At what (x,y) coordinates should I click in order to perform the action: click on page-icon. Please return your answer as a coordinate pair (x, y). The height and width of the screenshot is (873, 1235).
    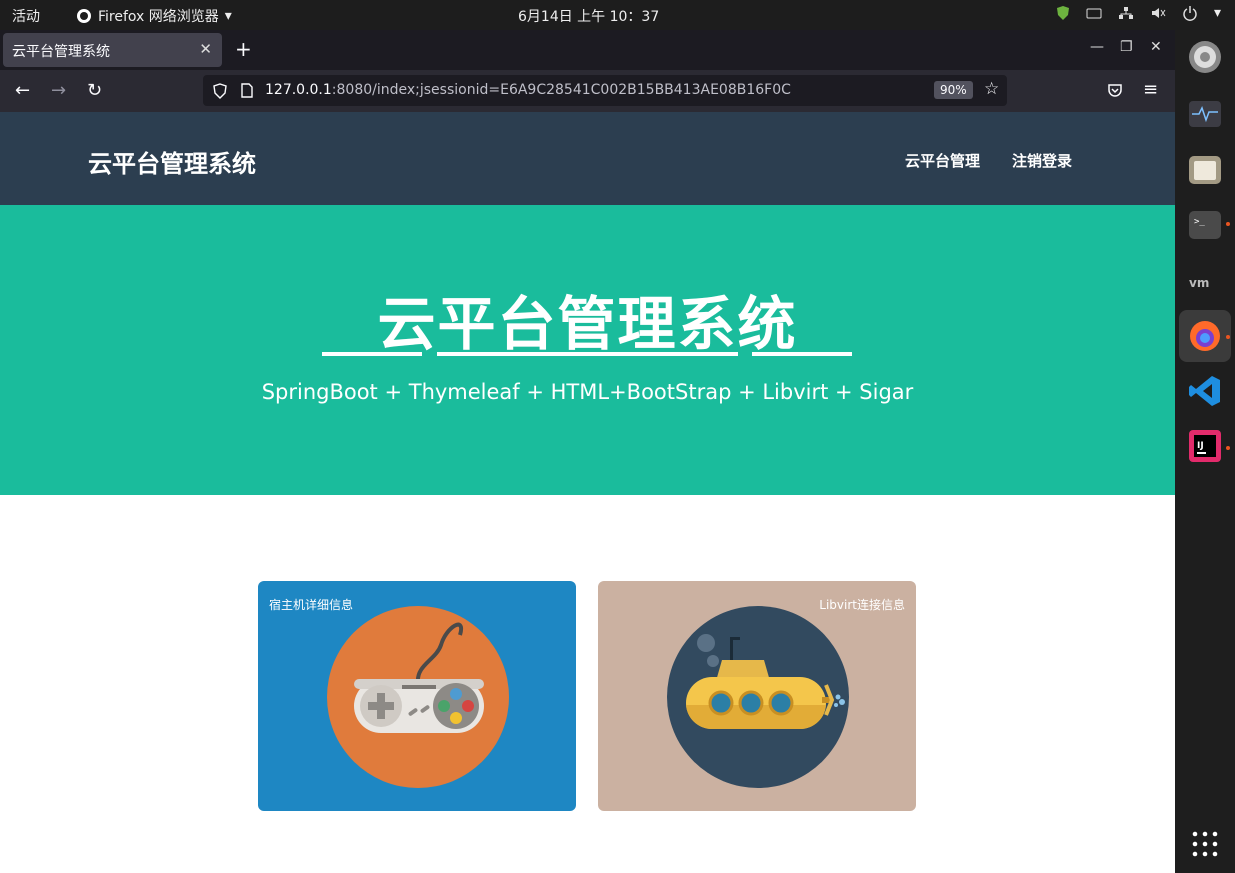
    Looking at the image, I should click on (247, 90).